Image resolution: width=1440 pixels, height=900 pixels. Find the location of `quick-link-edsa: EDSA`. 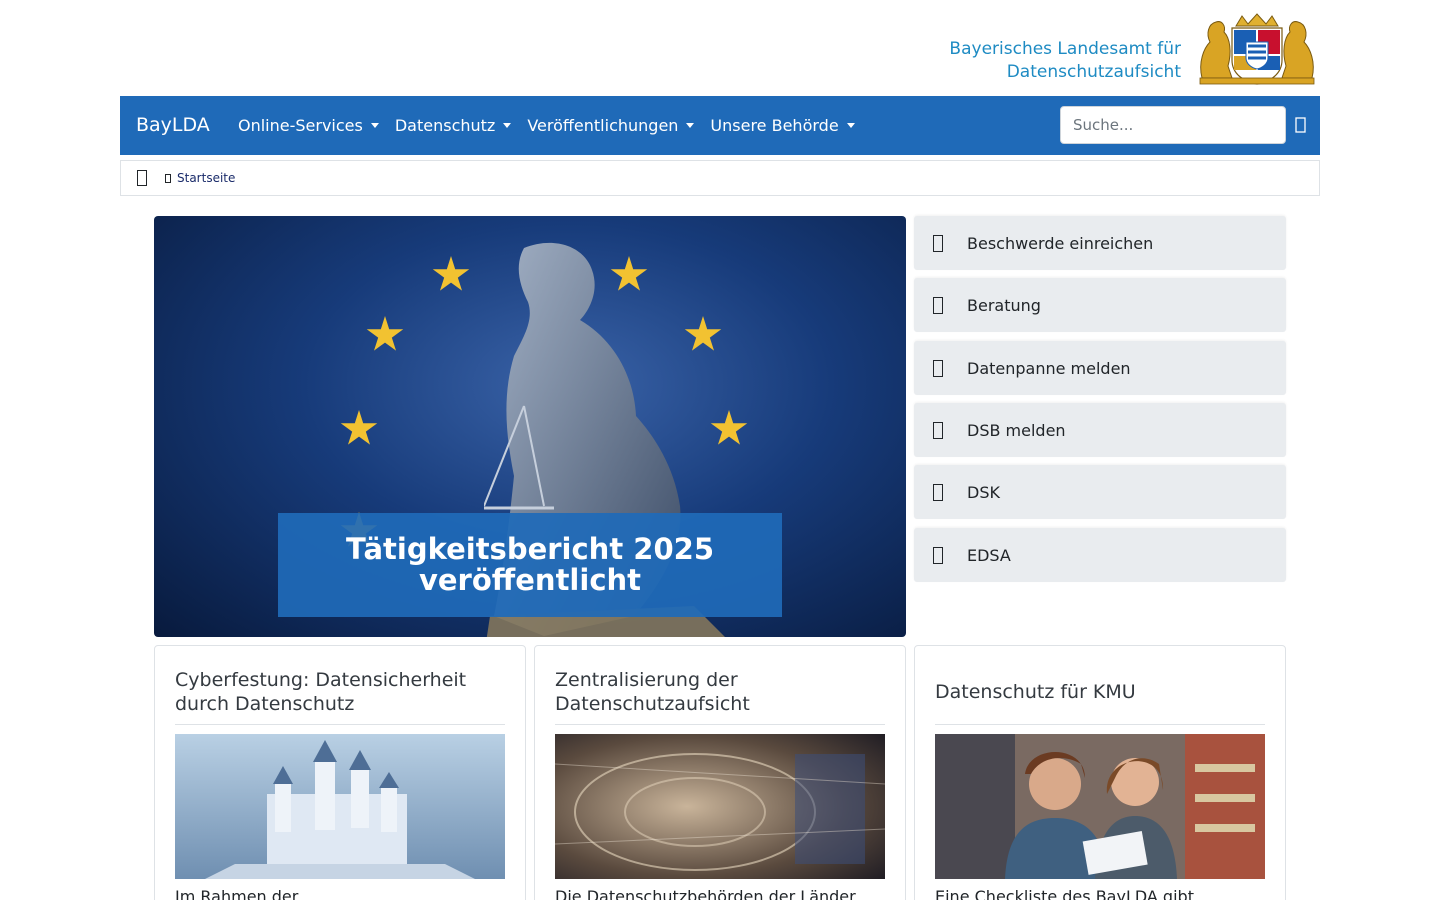

quick-link-edsa: EDSA is located at coordinates (1100, 555).